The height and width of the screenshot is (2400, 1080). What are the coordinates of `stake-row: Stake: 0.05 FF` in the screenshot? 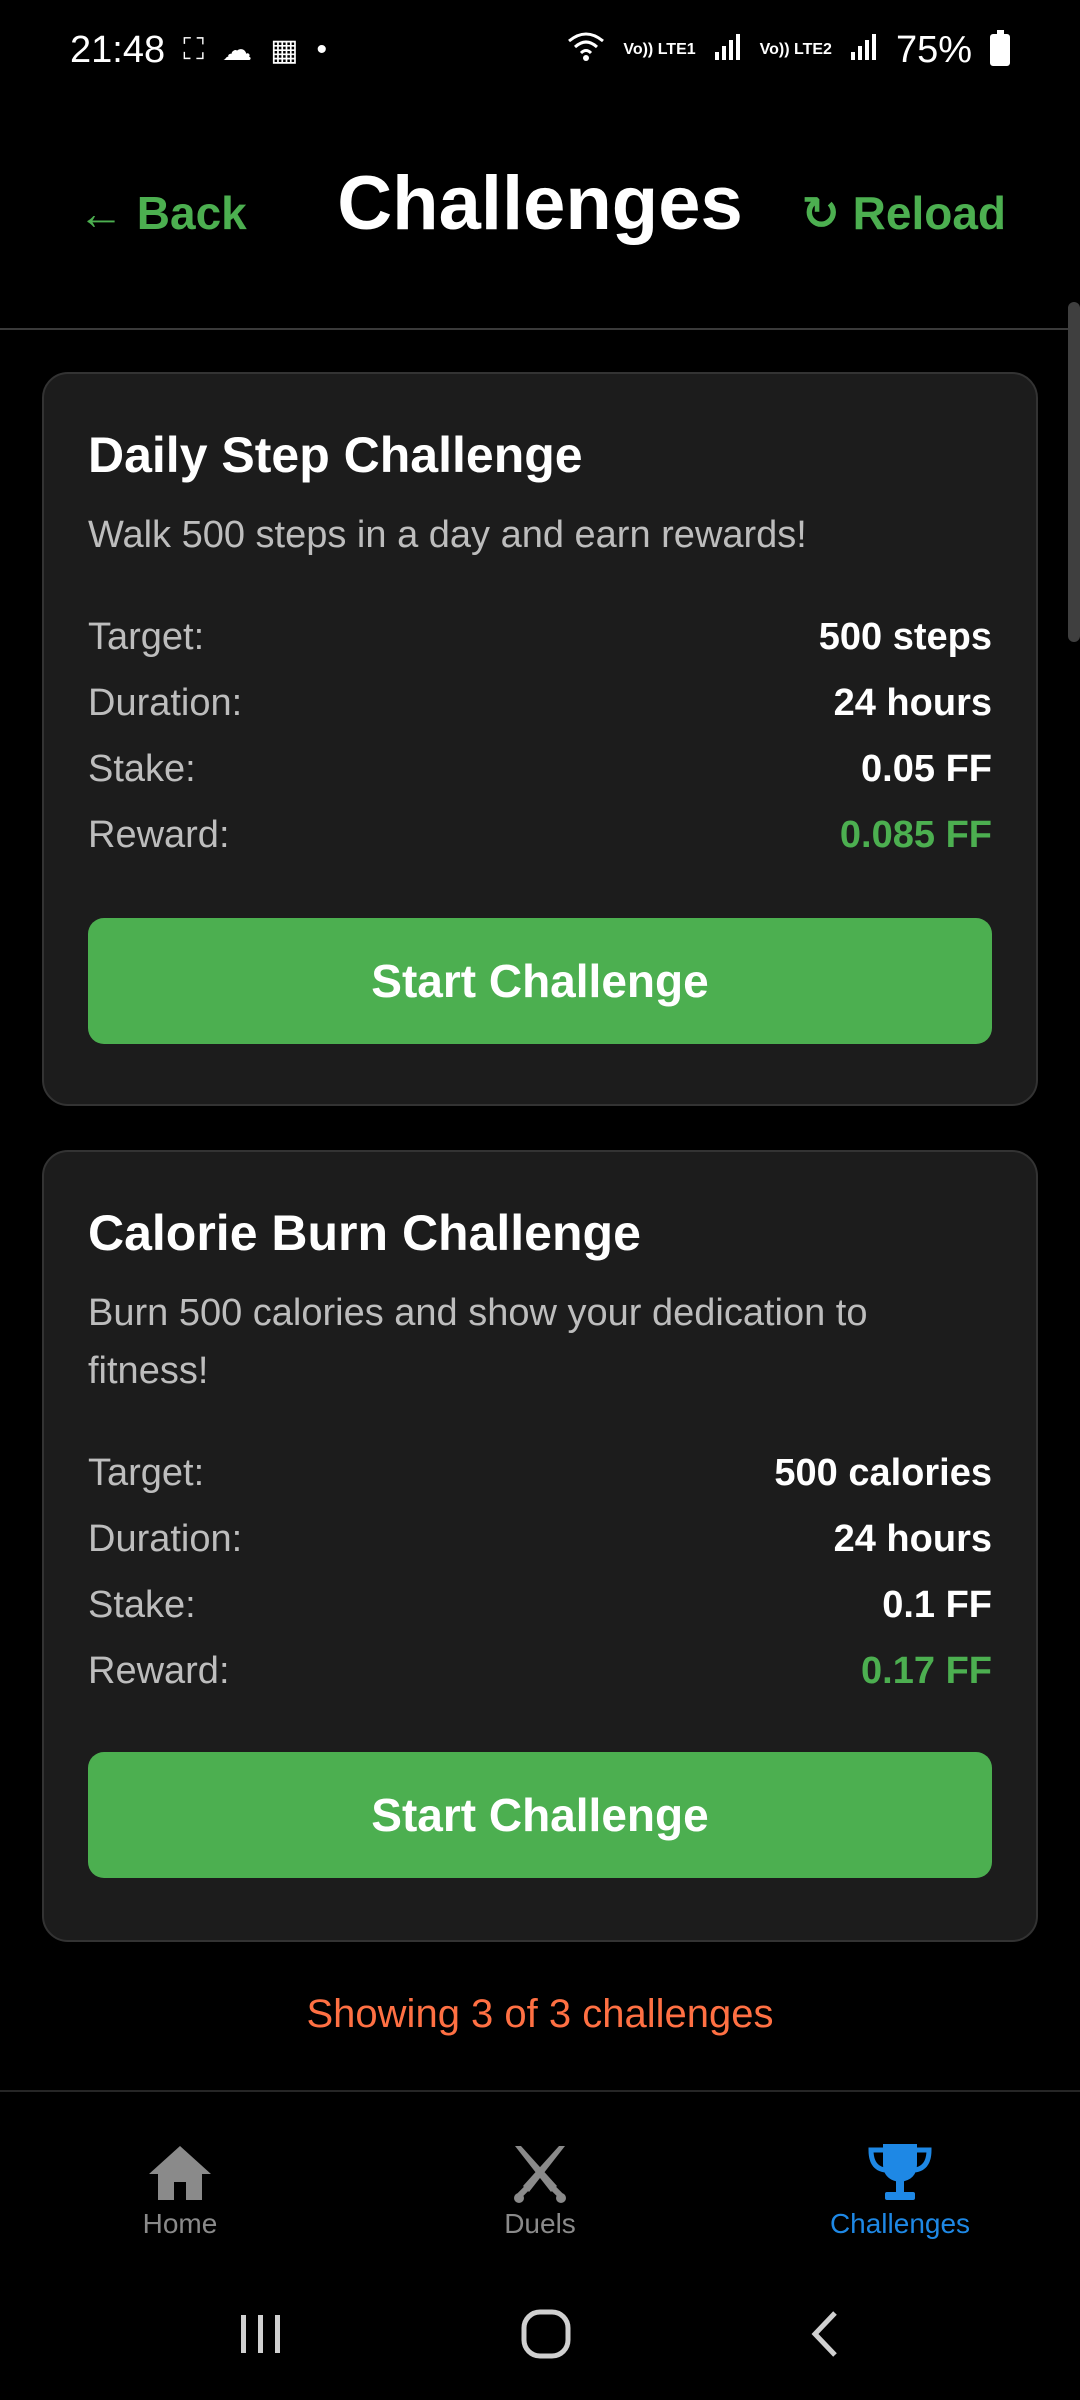 It's located at (540, 769).